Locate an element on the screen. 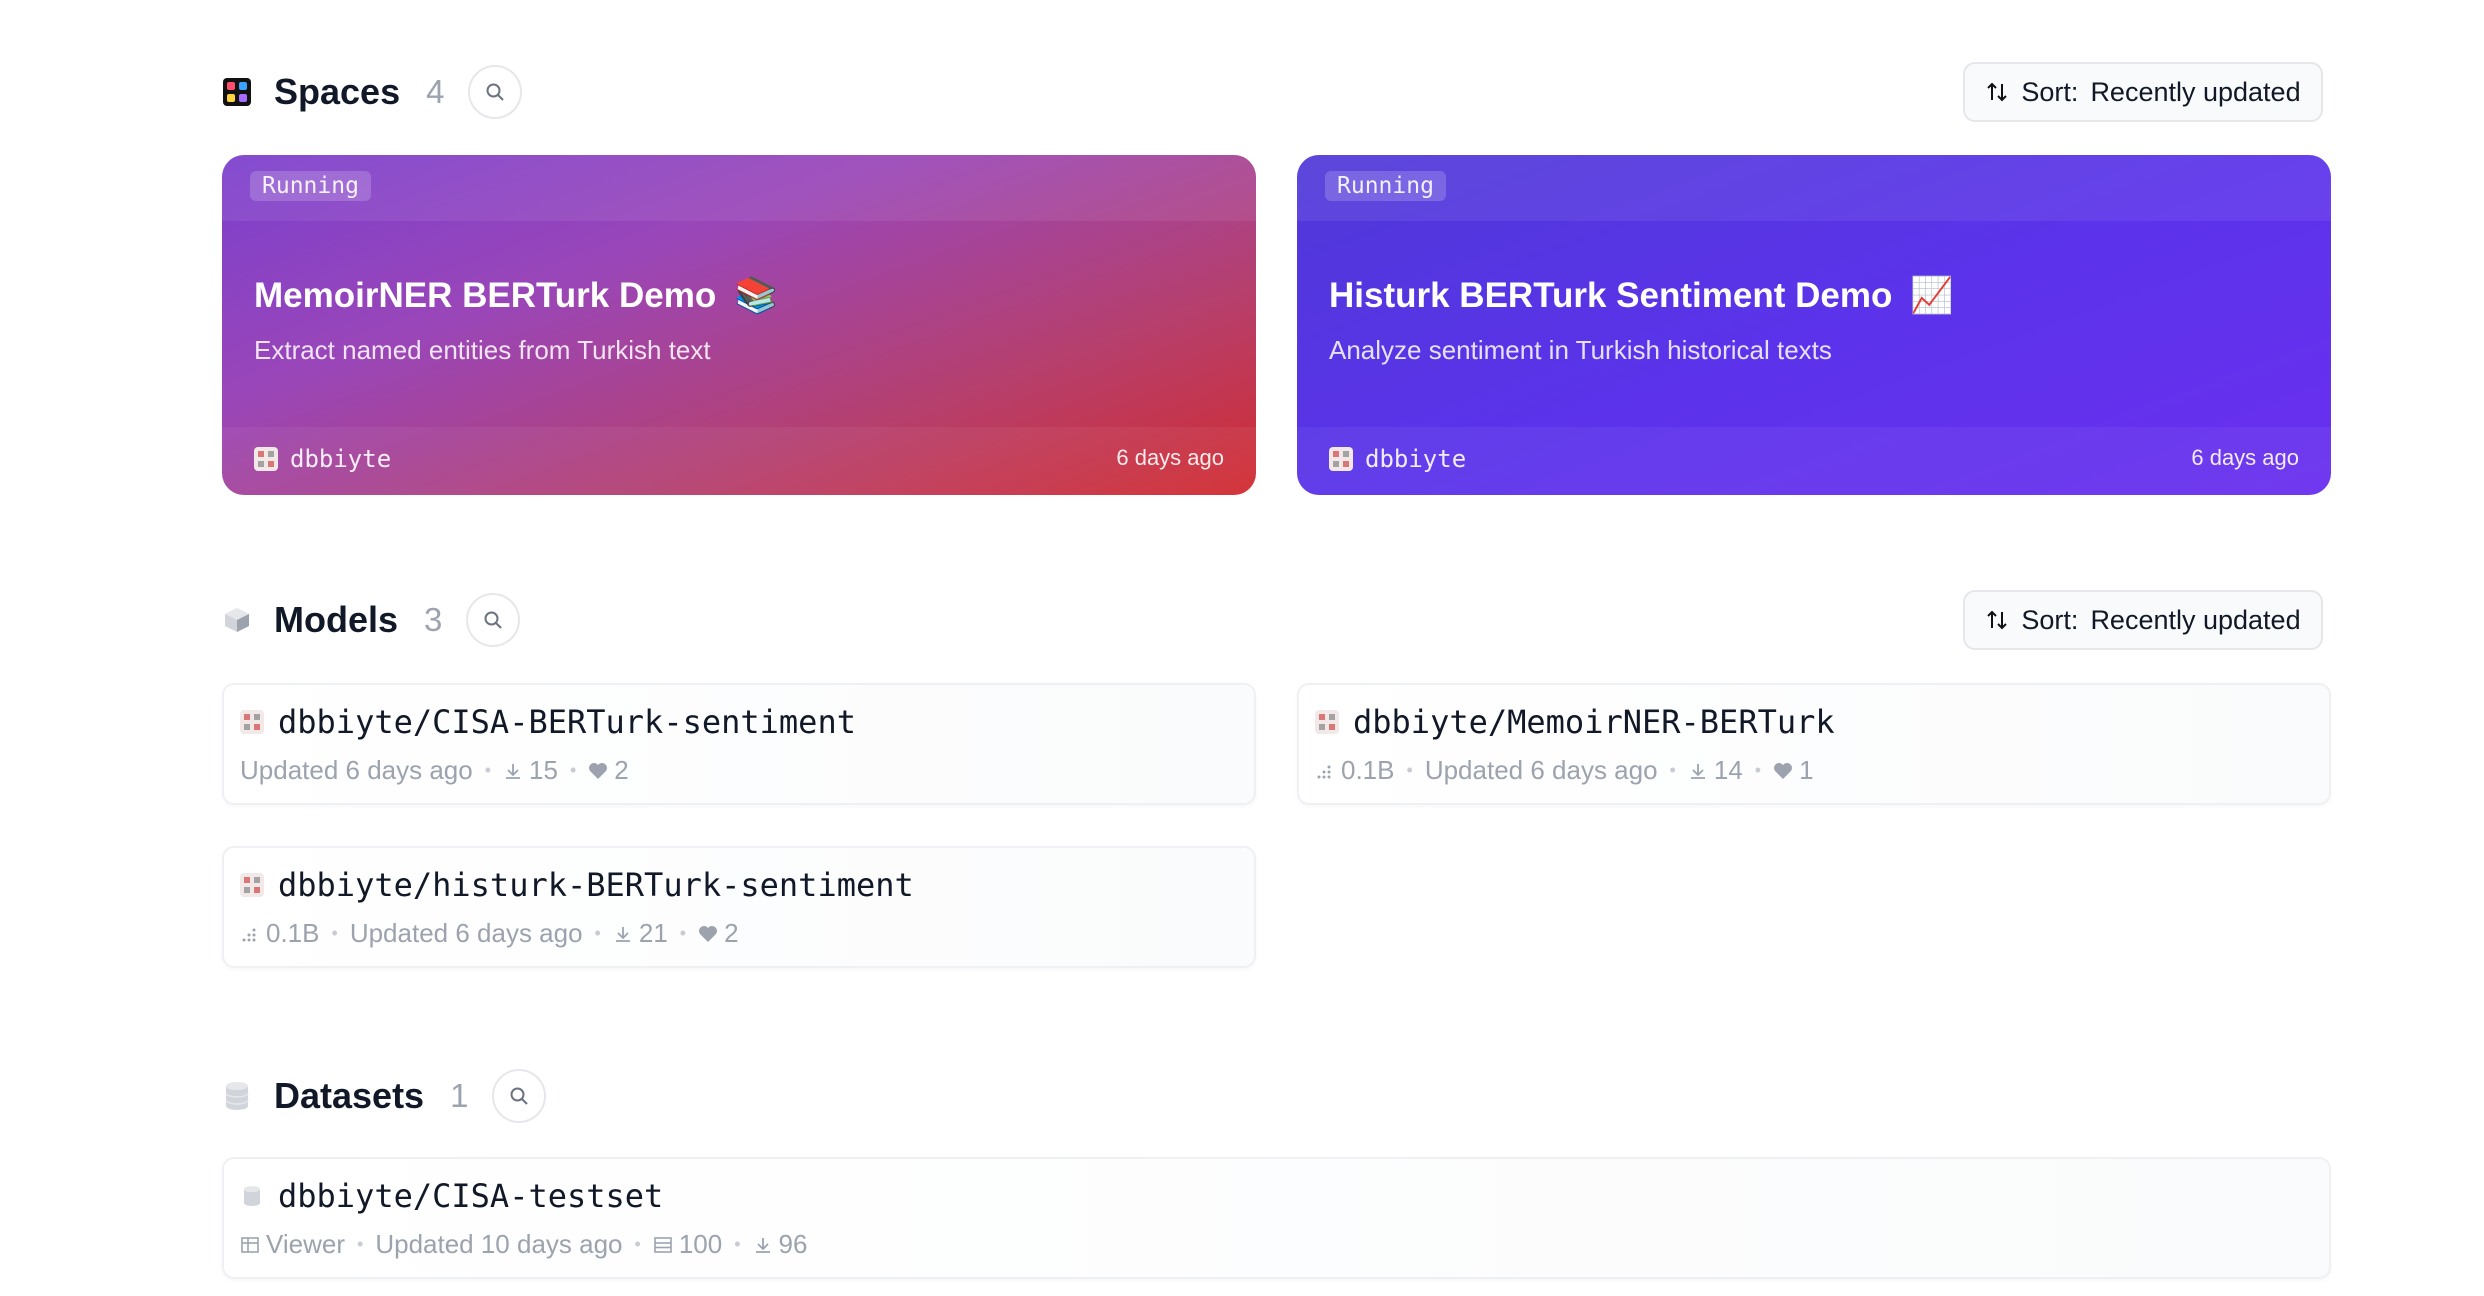 The image size is (2484, 1296). rows-icon is located at coordinates (663, 1245).